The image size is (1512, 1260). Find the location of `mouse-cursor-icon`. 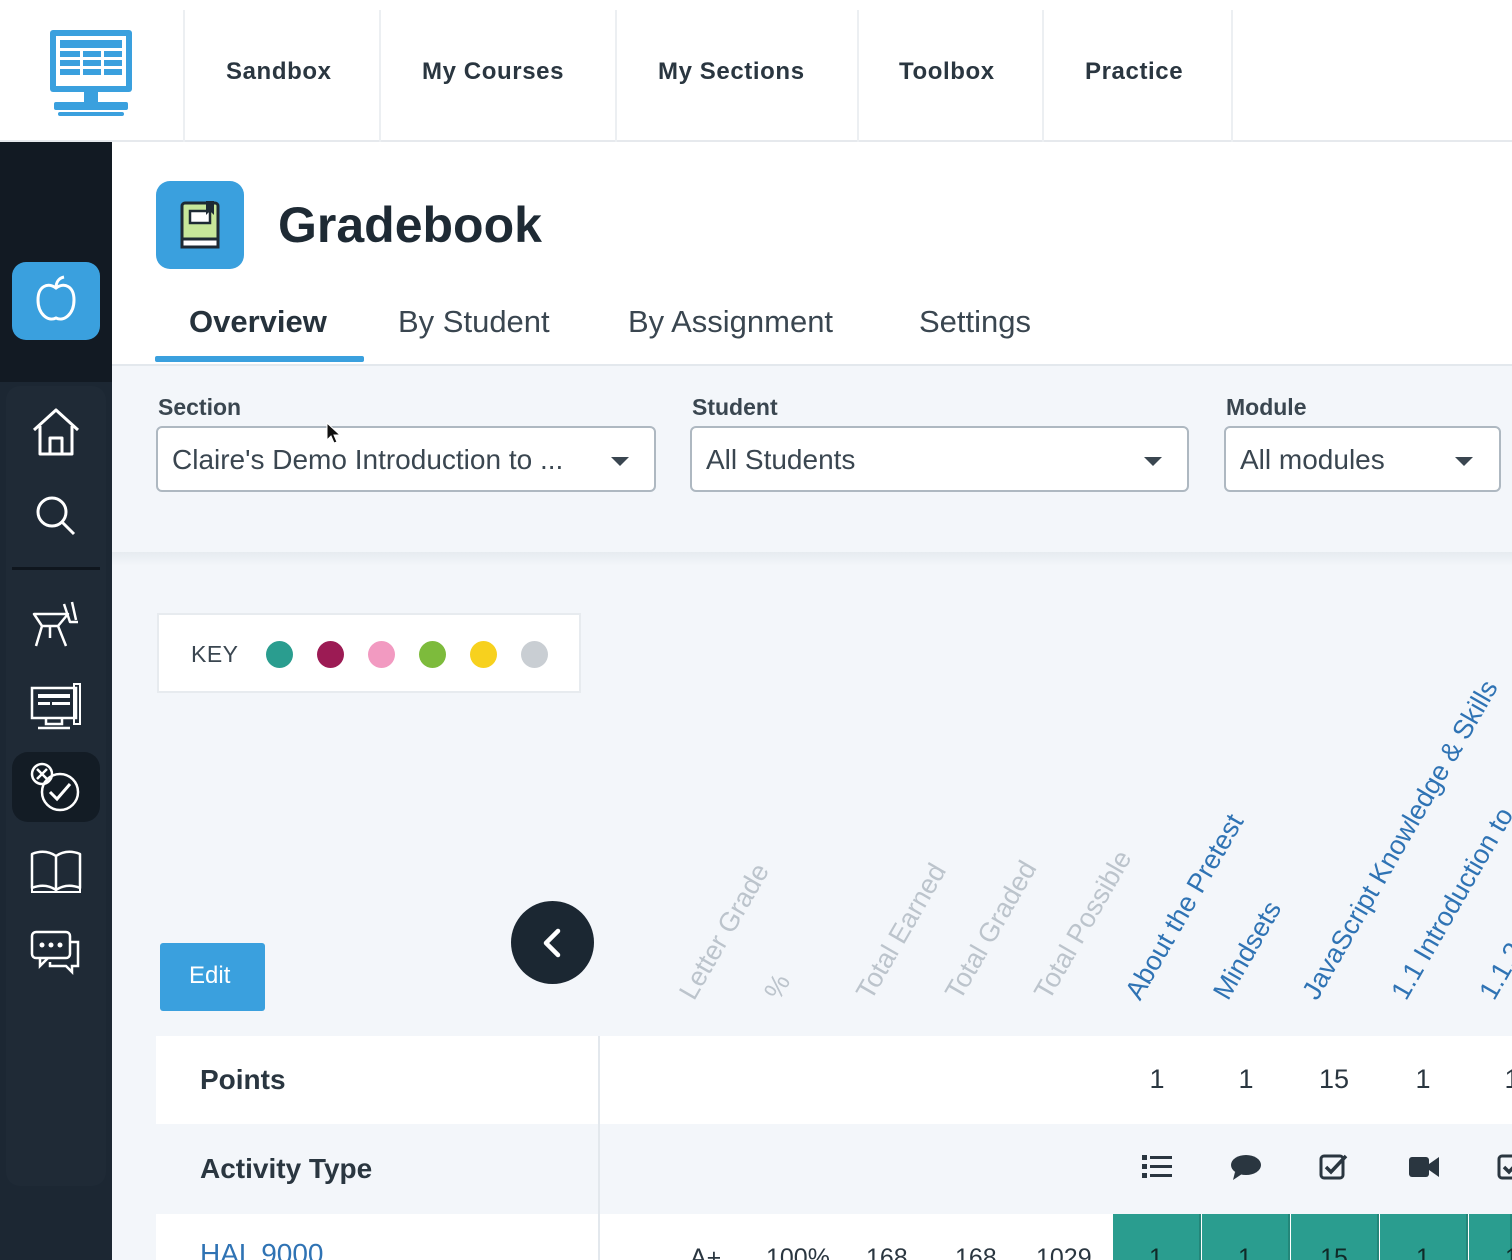

mouse-cursor-icon is located at coordinates (334, 433).